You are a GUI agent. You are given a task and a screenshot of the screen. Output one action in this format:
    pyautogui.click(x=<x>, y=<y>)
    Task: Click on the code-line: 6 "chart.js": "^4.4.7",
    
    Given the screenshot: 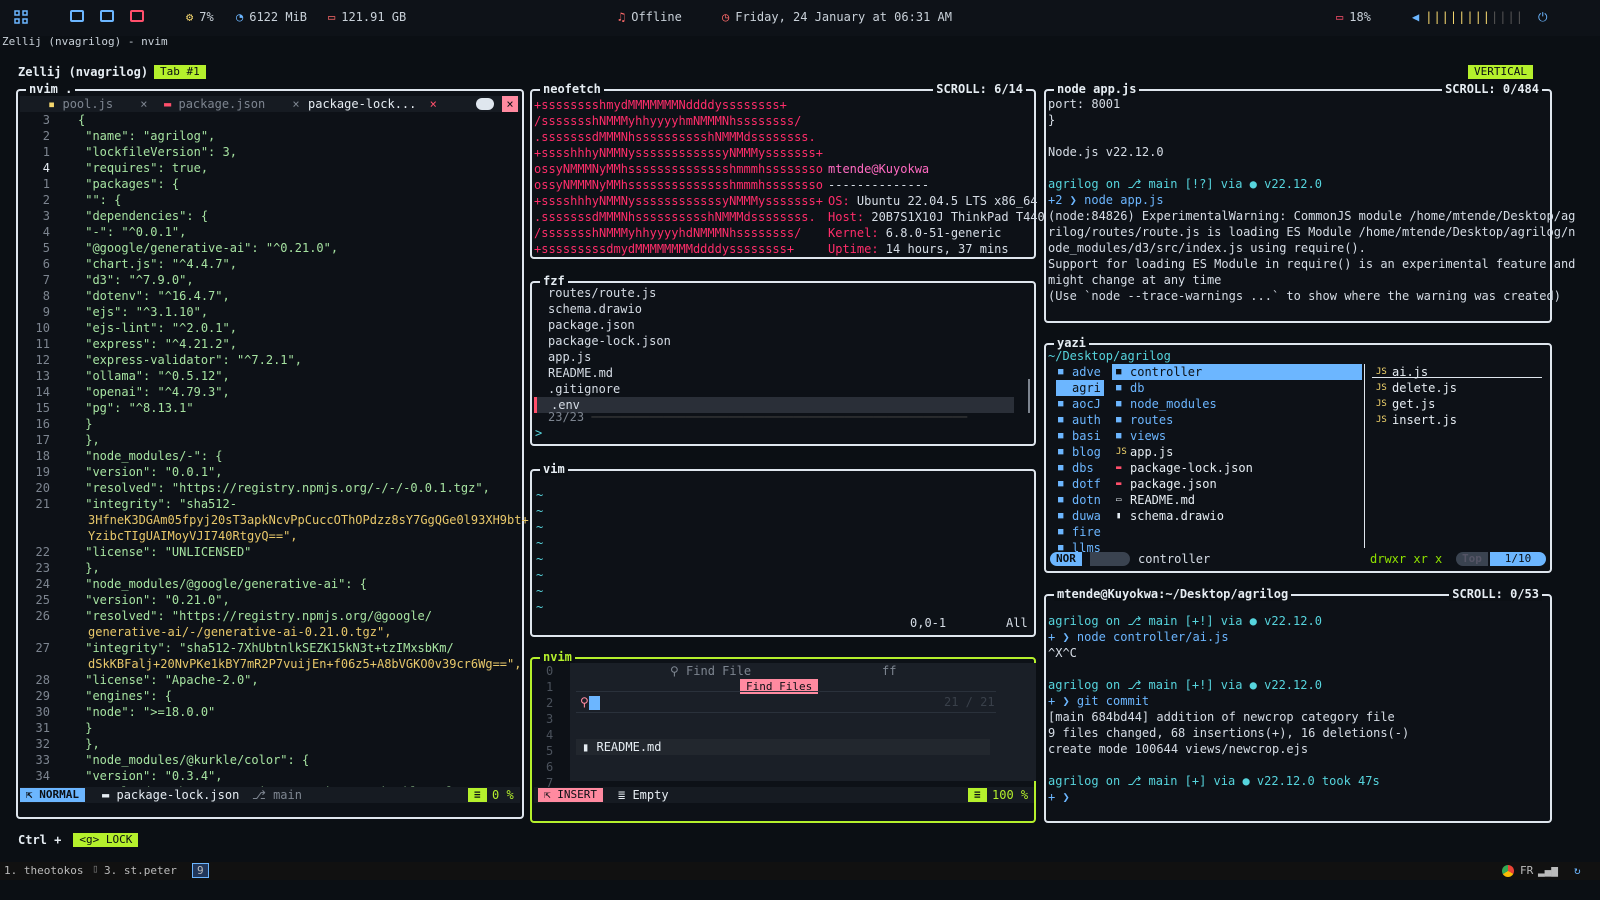 What is the action you would take?
    pyautogui.click(x=128, y=264)
    